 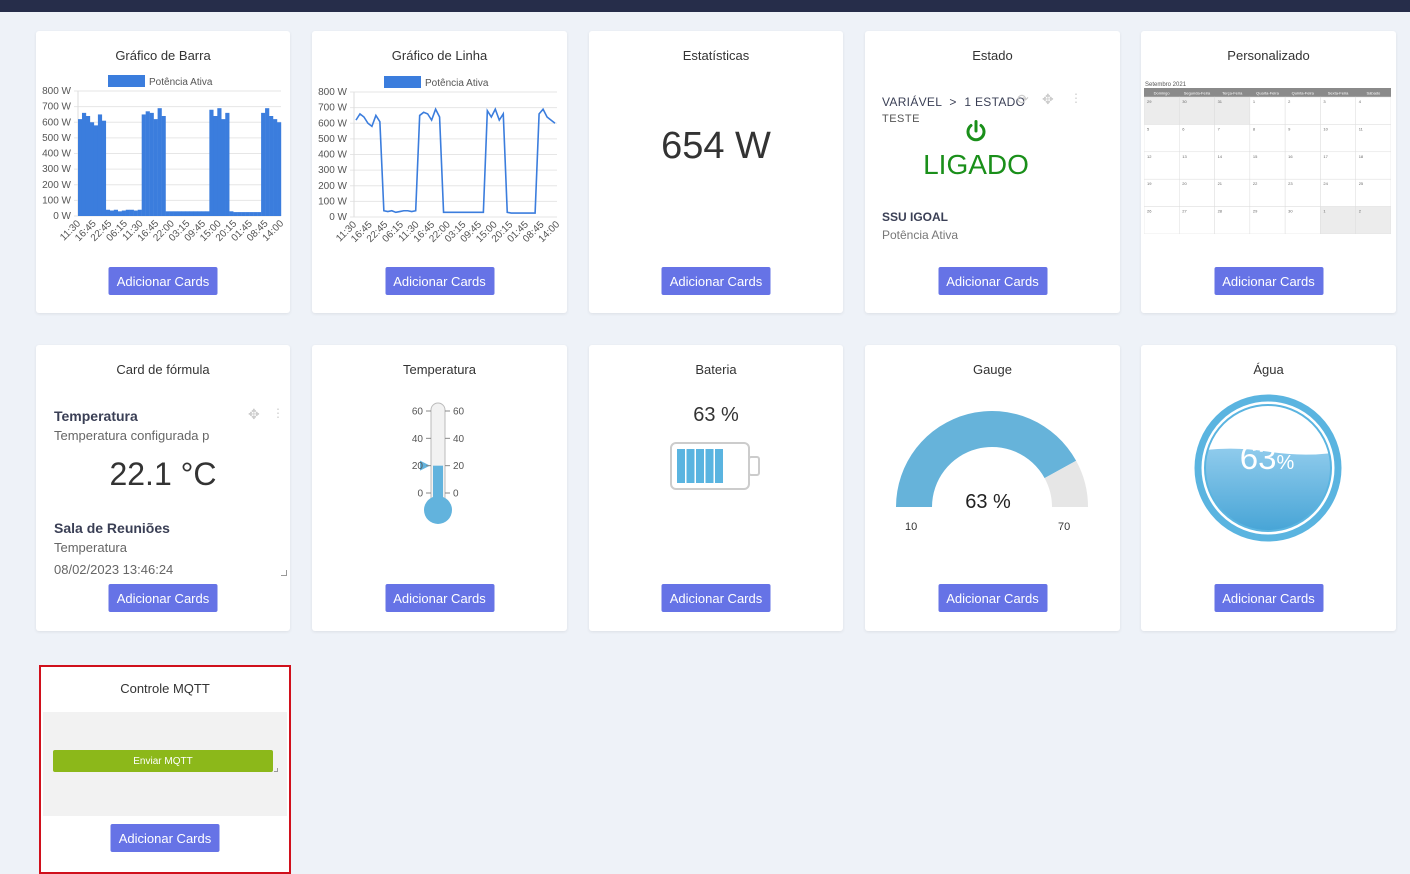 I want to click on y-tick-label: 0 W, so click(x=338, y=217).